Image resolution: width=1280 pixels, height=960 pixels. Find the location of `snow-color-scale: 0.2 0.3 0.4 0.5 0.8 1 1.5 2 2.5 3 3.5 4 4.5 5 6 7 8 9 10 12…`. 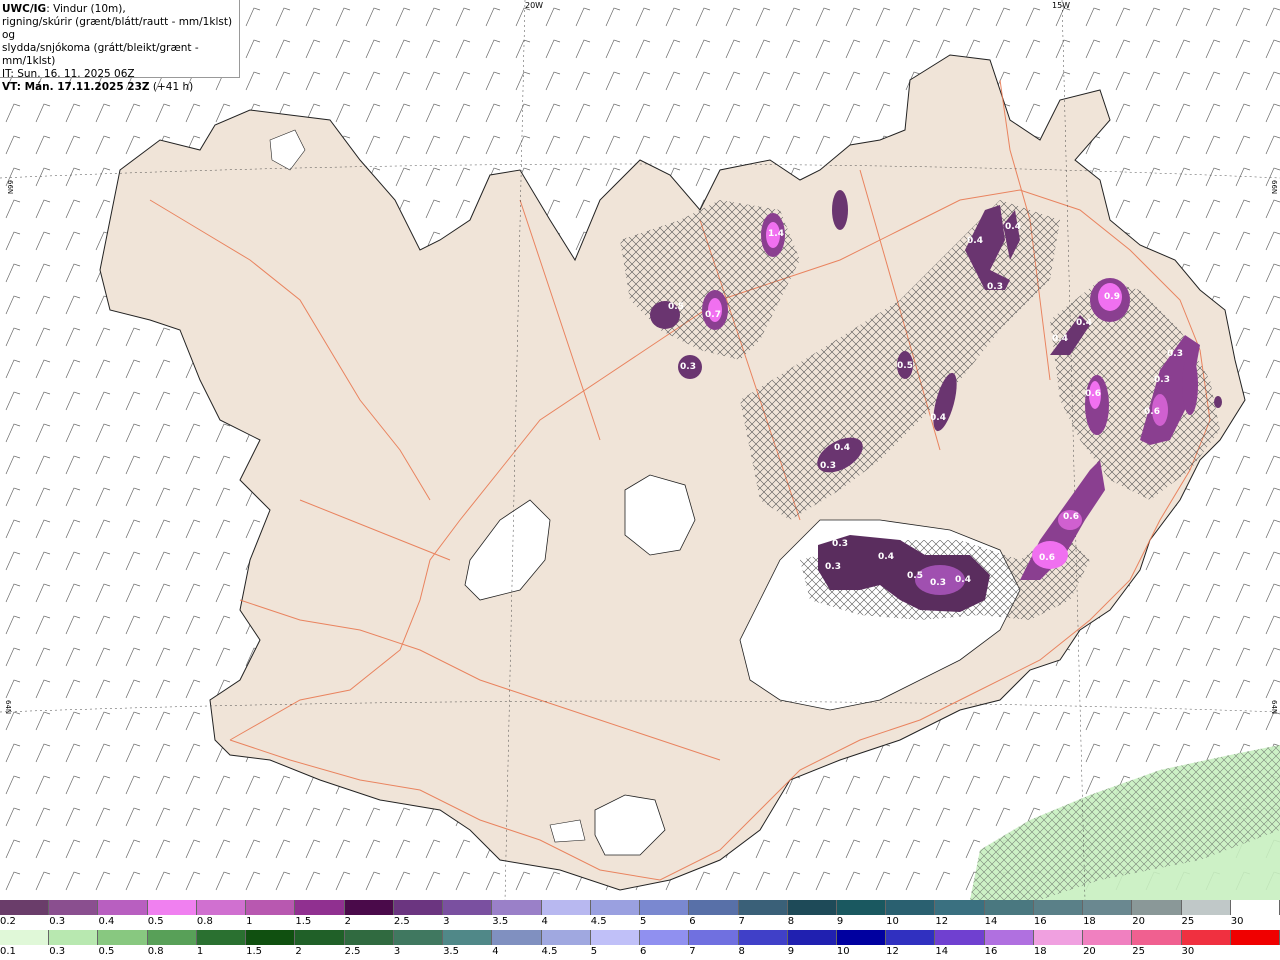

snow-color-scale: 0.2 0.3 0.4 0.5 0.8 1 1.5 2 2.5 3 3.5 4 4.5 5 6 7 8 9 10 12… is located at coordinates (640, 915).